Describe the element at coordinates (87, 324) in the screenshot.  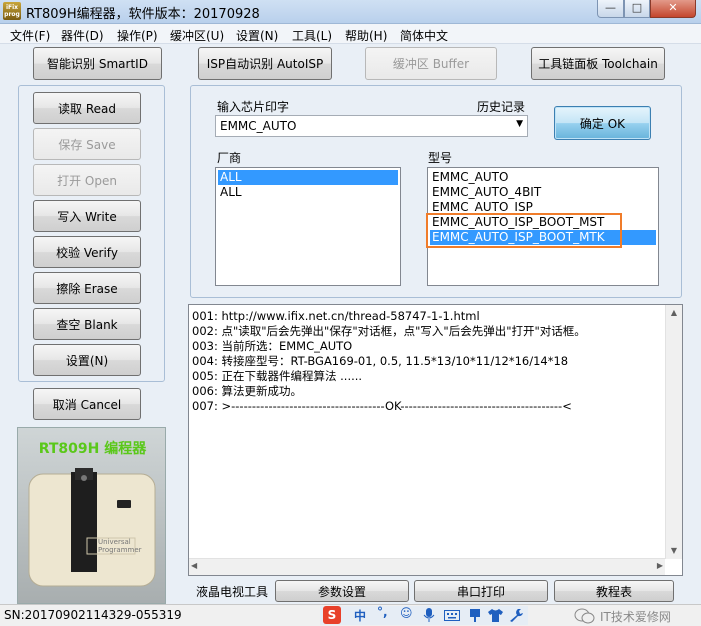
I see `blank-check-button: 查空 Blank` at that location.